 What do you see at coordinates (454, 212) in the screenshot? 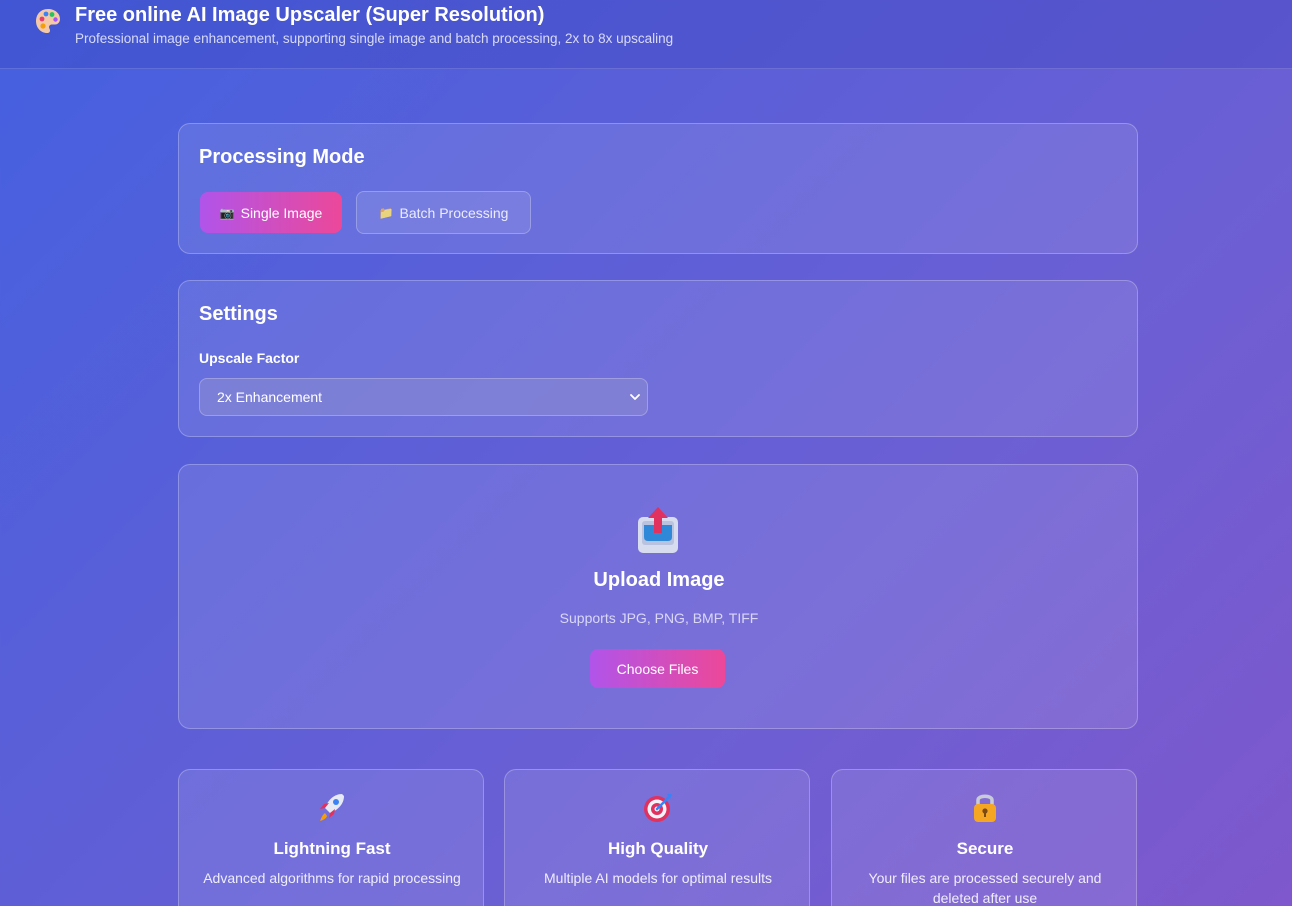
I see `batch-processing-label: Batch Processing` at bounding box center [454, 212].